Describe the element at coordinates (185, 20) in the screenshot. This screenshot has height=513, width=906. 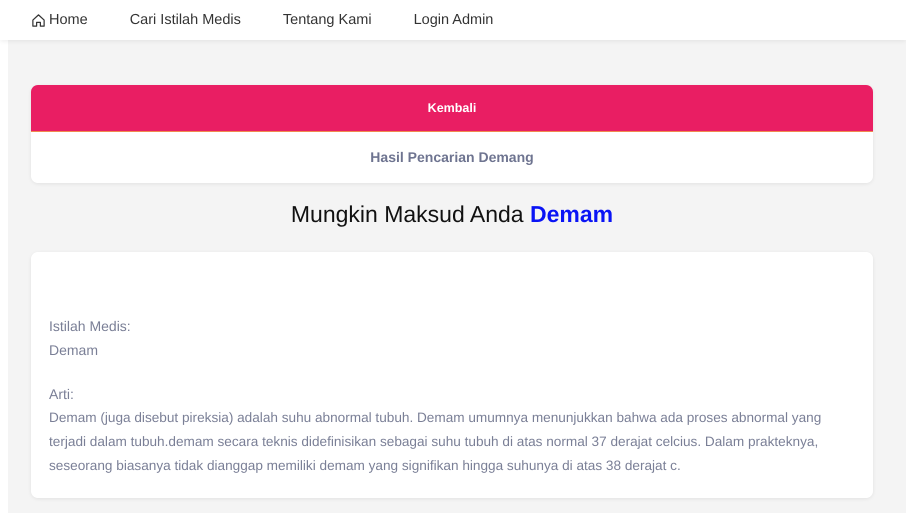
I see `nav-link: Cari Istilah Medis` at that location.